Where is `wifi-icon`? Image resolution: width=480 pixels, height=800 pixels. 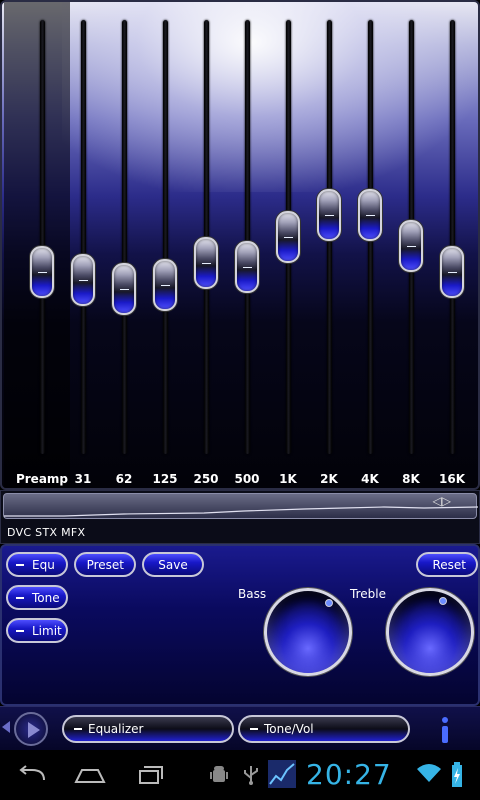 wifi-icon is located at coordinates (429, 773).